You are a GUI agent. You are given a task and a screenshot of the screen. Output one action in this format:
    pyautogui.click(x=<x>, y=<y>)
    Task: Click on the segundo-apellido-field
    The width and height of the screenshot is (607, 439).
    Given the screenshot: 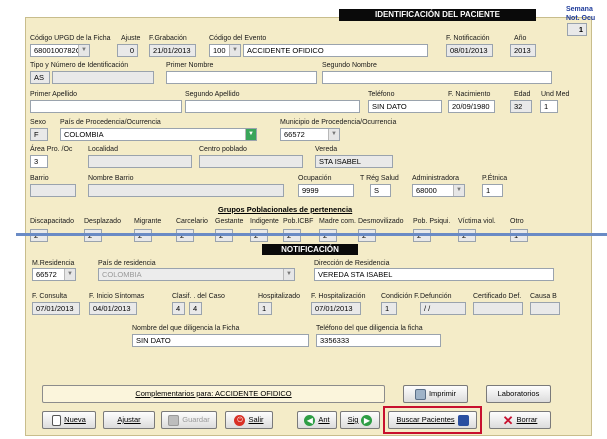 What is the action you would take?
    pyautogui.click(x=272, y=106)
    